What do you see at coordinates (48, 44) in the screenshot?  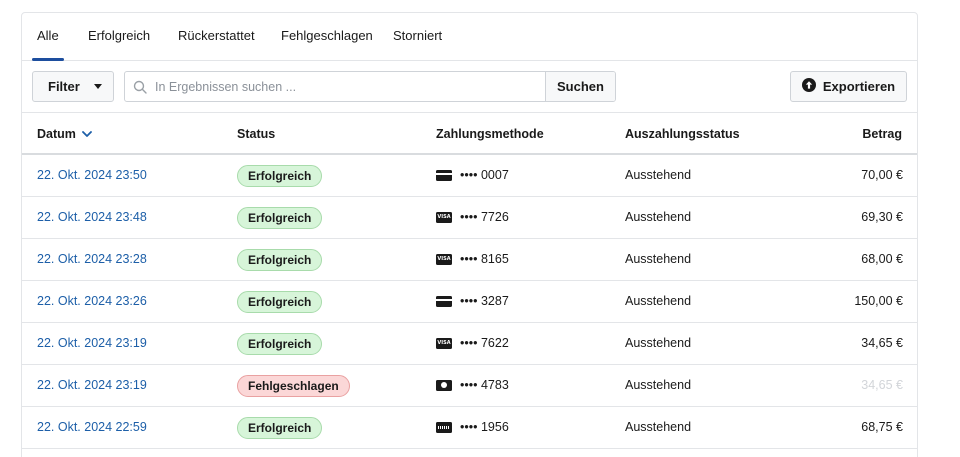 I see `tab-alle: Alle` at bounding box center [48, 44].